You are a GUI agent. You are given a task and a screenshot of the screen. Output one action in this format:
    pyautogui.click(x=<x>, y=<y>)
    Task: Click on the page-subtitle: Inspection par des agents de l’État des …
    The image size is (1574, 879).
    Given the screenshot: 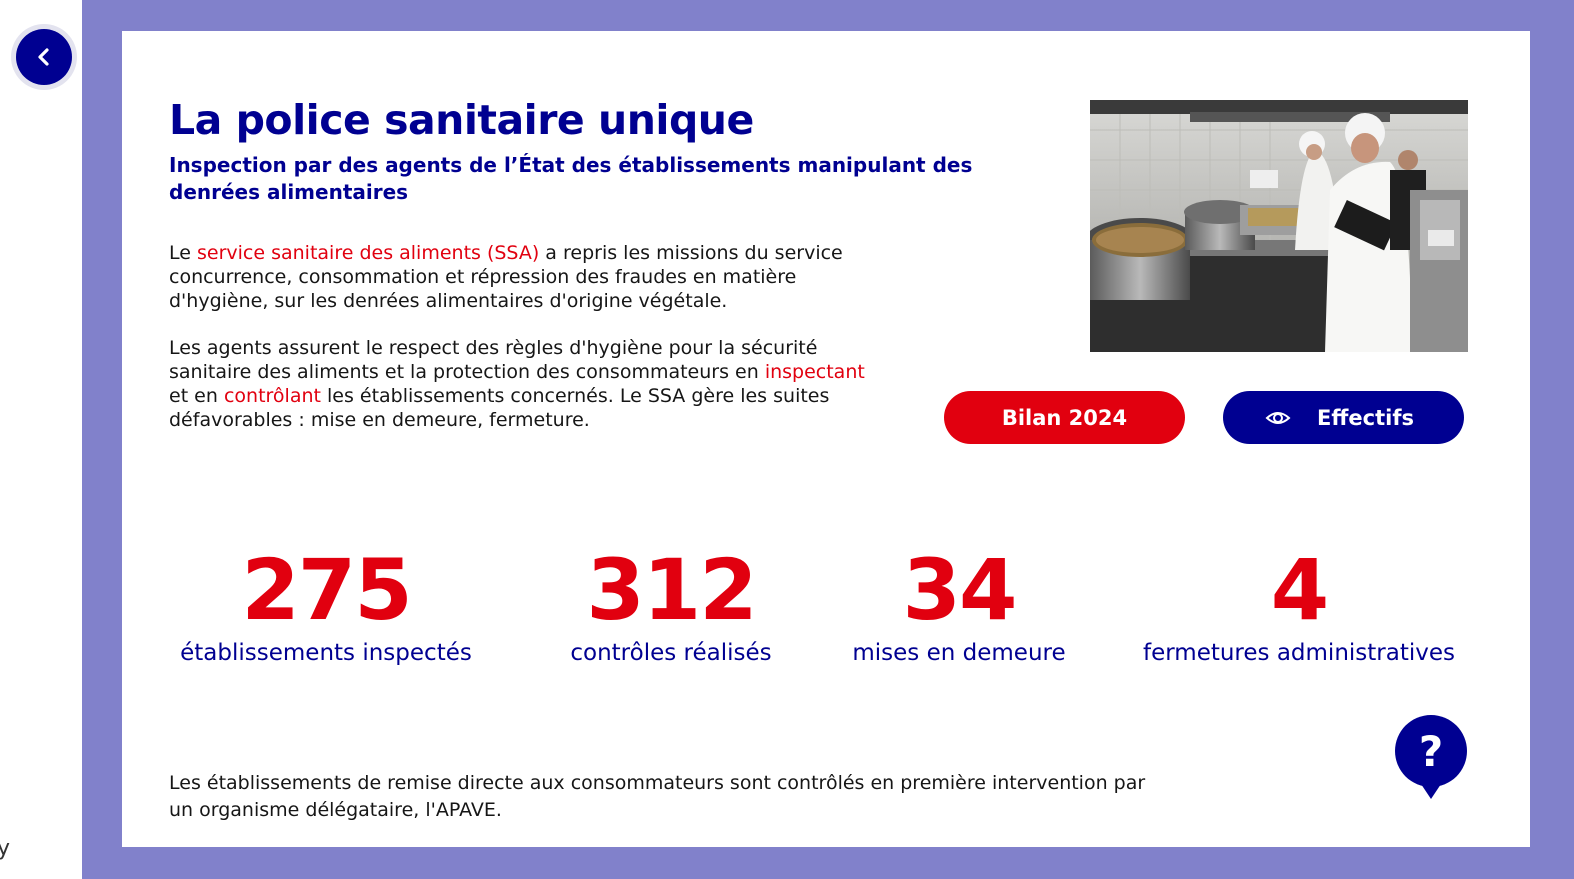 What is the action you would take?
    pyautogui.click(x=571, y=178)
    